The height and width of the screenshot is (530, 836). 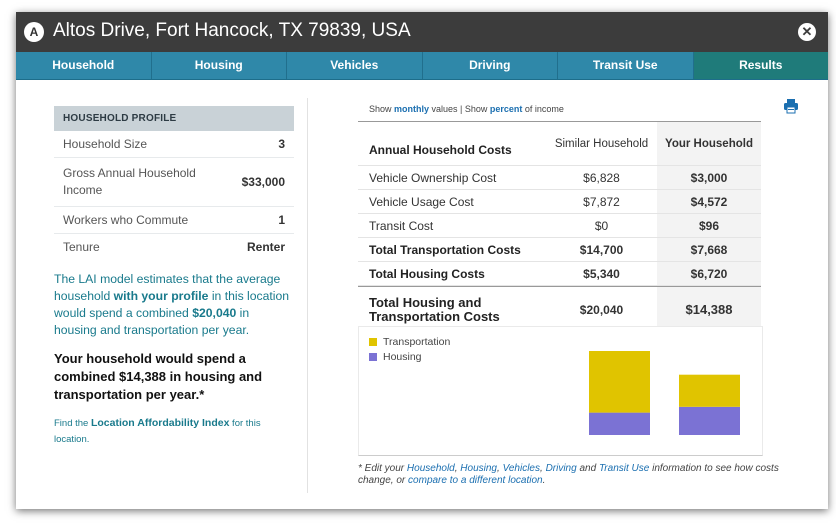 I want to click on your-value: $6,720, so click(x=709, y=273).